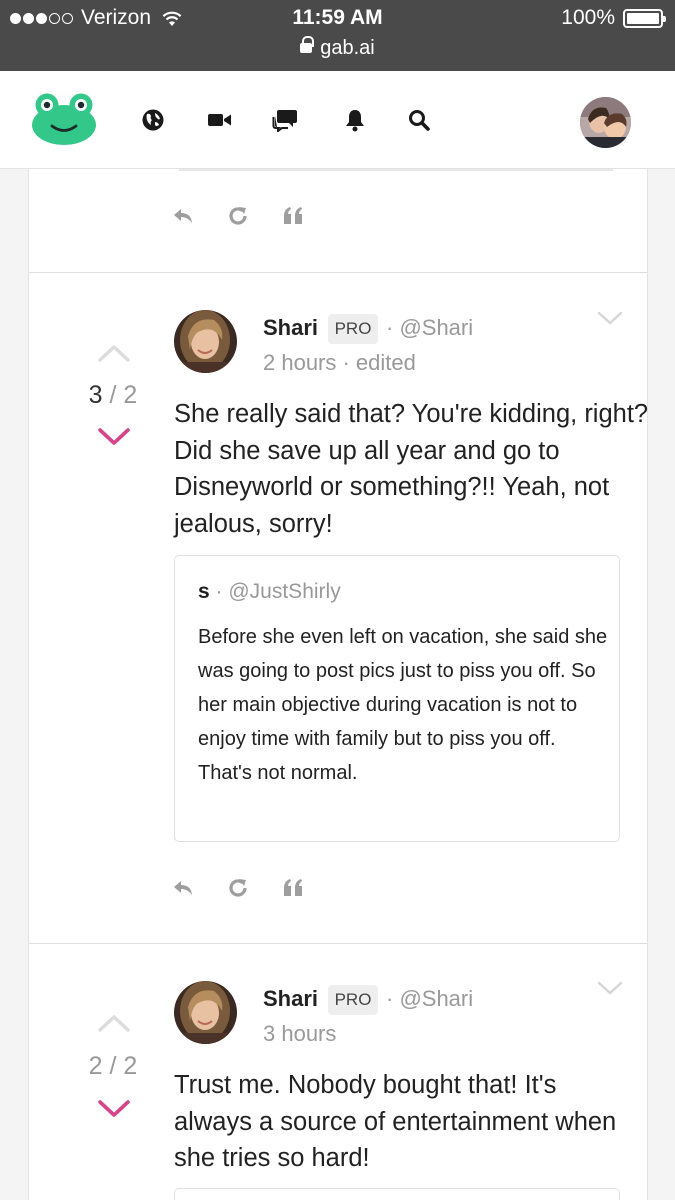 This screenshot has height=1200, width=675. Describe the element at coordinates (355, 120) in the screenshot. I see `bell-icon` at that location.